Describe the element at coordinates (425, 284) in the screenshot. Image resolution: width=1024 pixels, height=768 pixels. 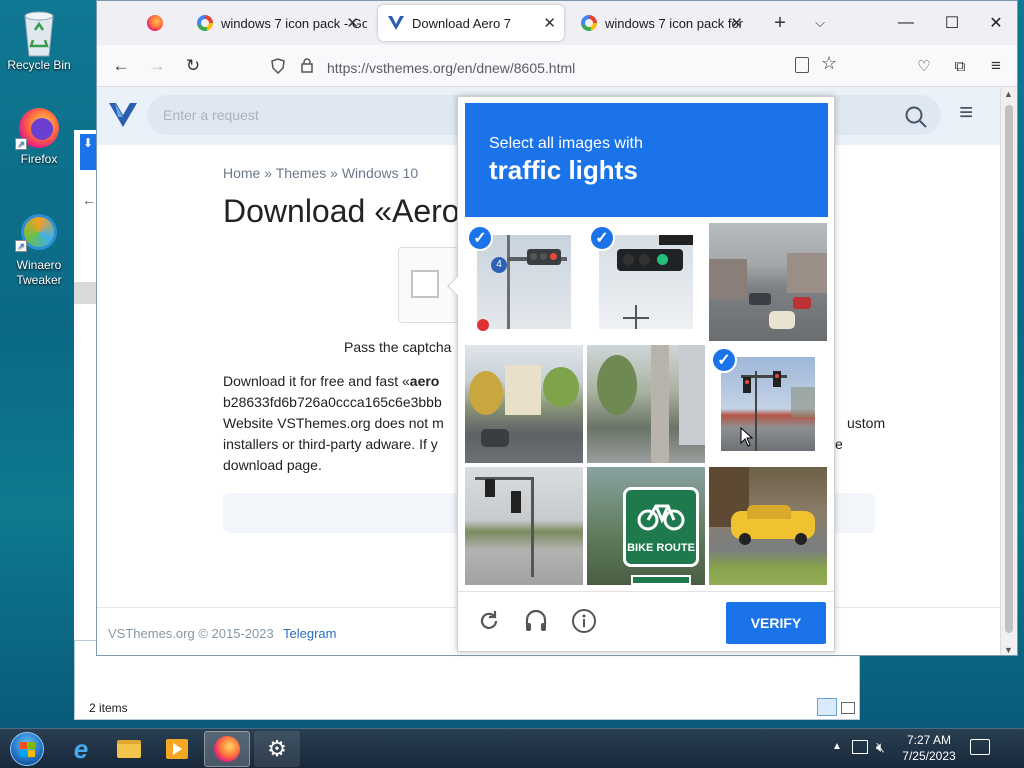
I see `captcha-checkbox` at that location.